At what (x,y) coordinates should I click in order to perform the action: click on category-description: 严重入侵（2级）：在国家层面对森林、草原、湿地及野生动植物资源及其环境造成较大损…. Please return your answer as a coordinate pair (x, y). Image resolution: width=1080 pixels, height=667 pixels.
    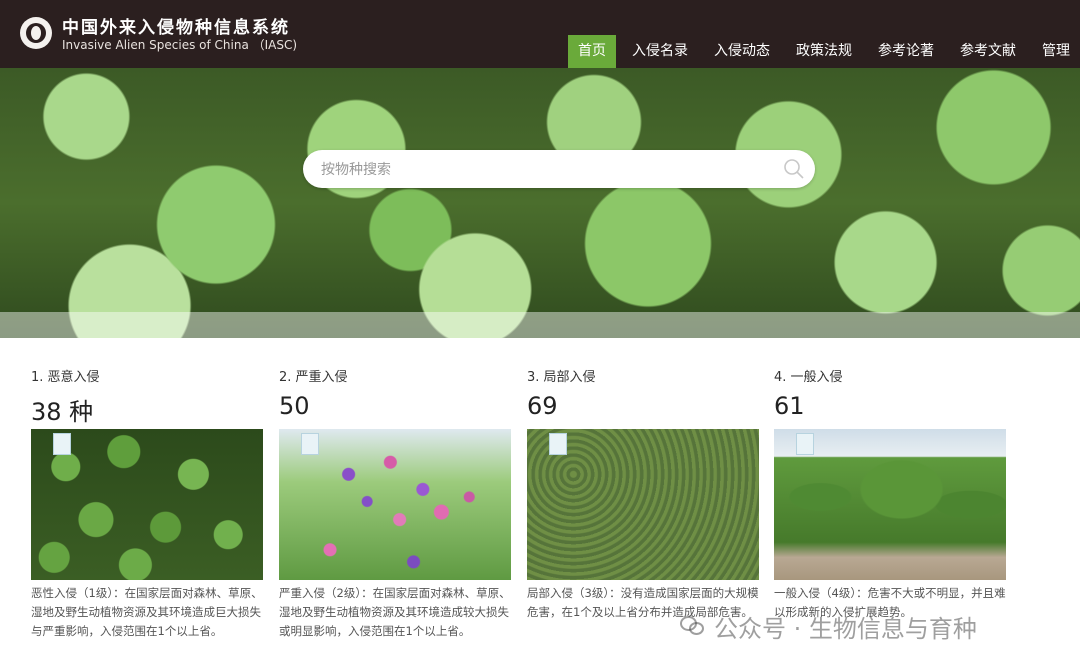
    Looking at the image, I should click on (395, 612).